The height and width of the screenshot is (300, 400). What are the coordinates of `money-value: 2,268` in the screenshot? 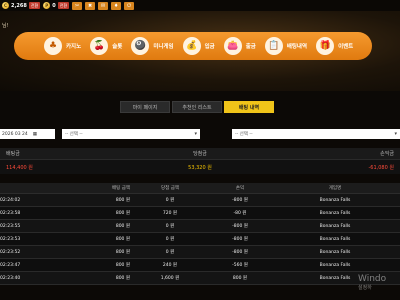 It's located at (19, 5).